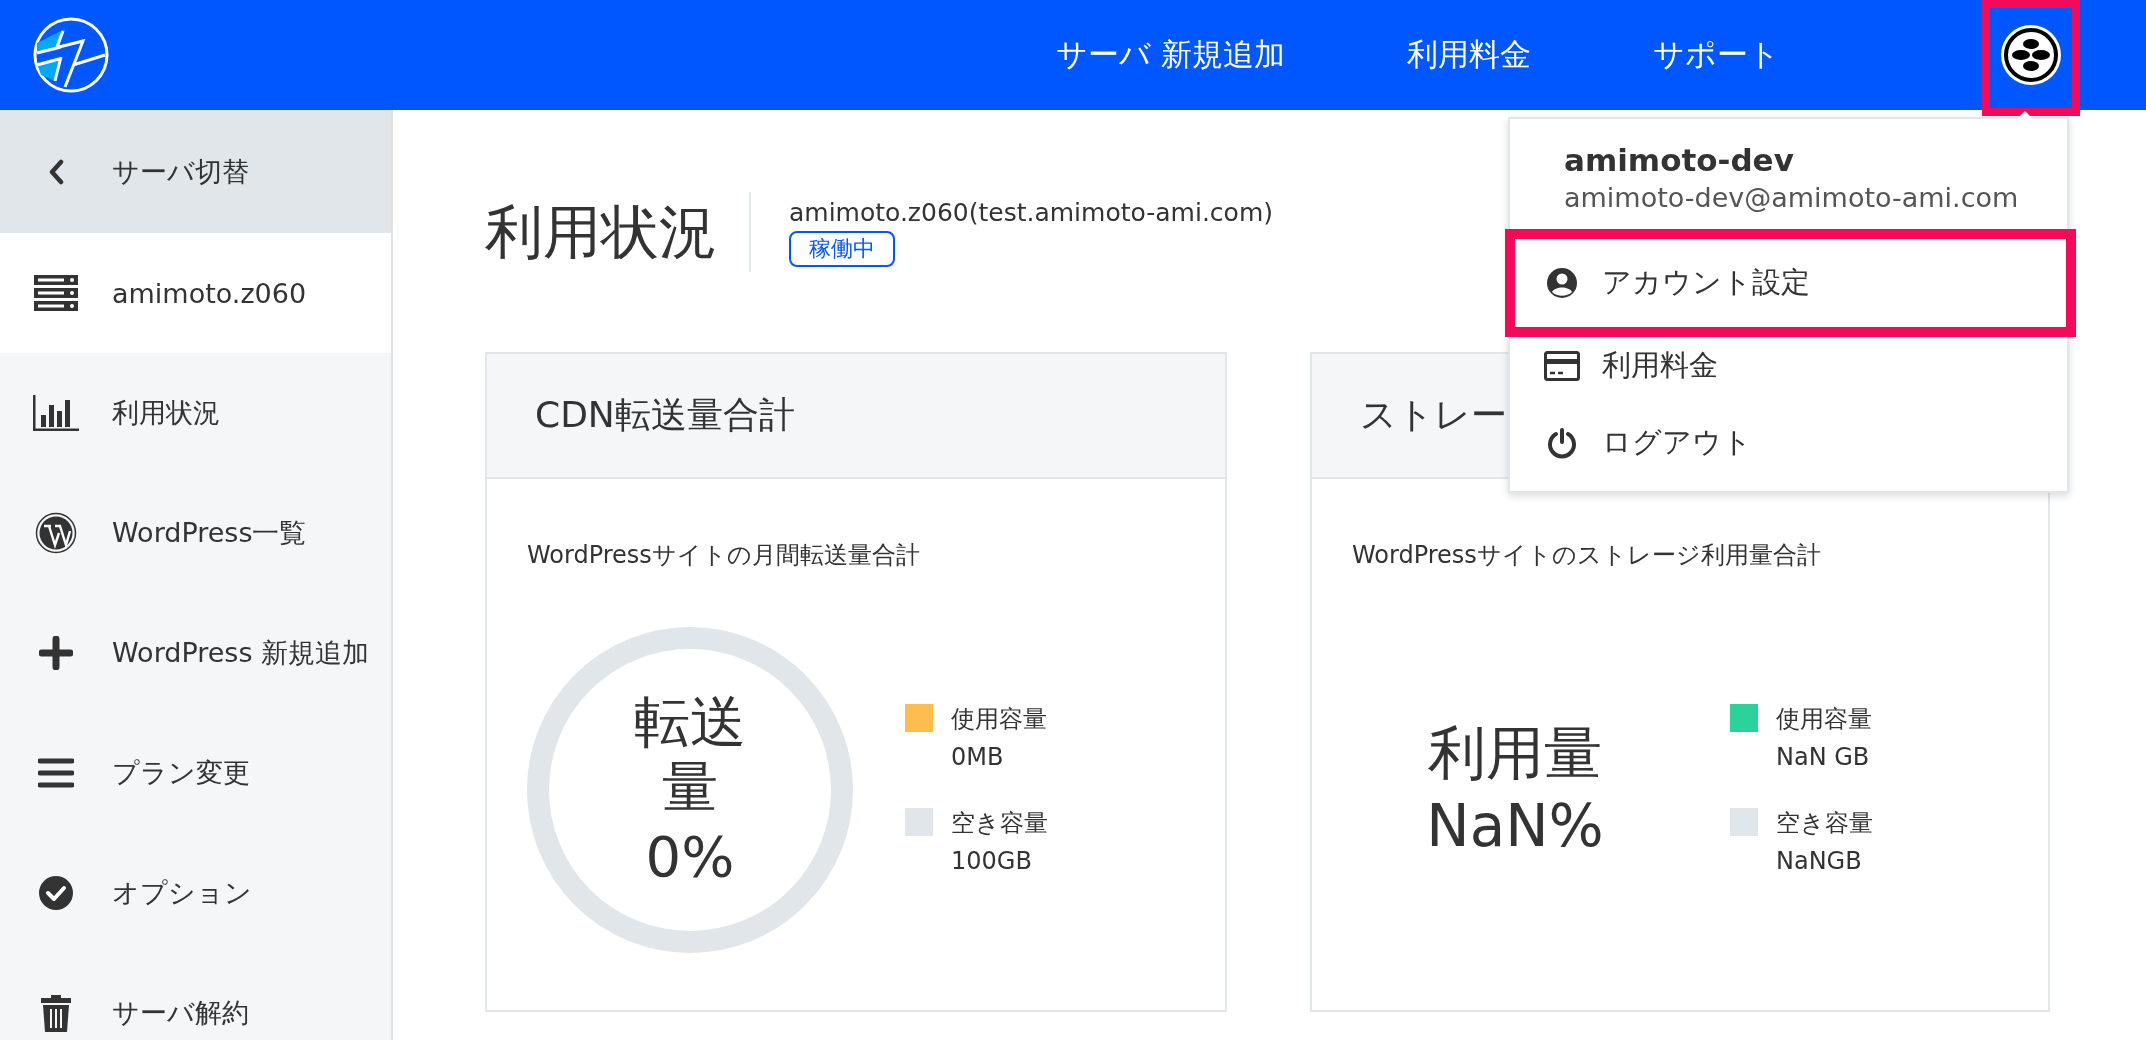  I want to click on user-name: amimoto-dev, so click(1679, 160).